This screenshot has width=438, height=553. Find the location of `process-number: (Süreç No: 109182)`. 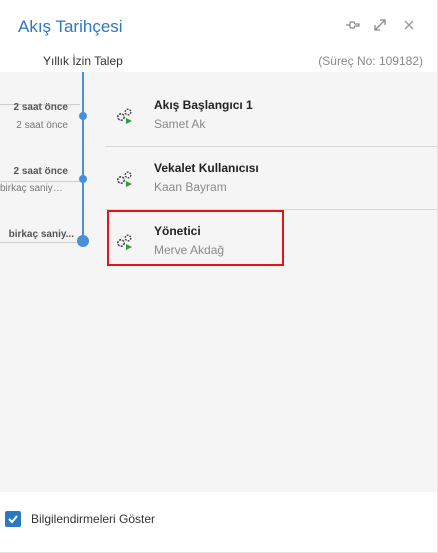

process-number: (Süreç No: 109182) is located at coordinates (370, 61).